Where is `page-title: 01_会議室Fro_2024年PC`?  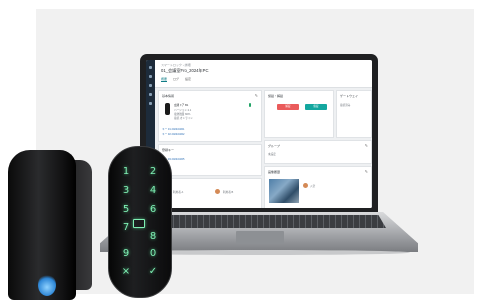 page-title: 01_会議室Fro_2024年PC is located at coordinates (185, 70).